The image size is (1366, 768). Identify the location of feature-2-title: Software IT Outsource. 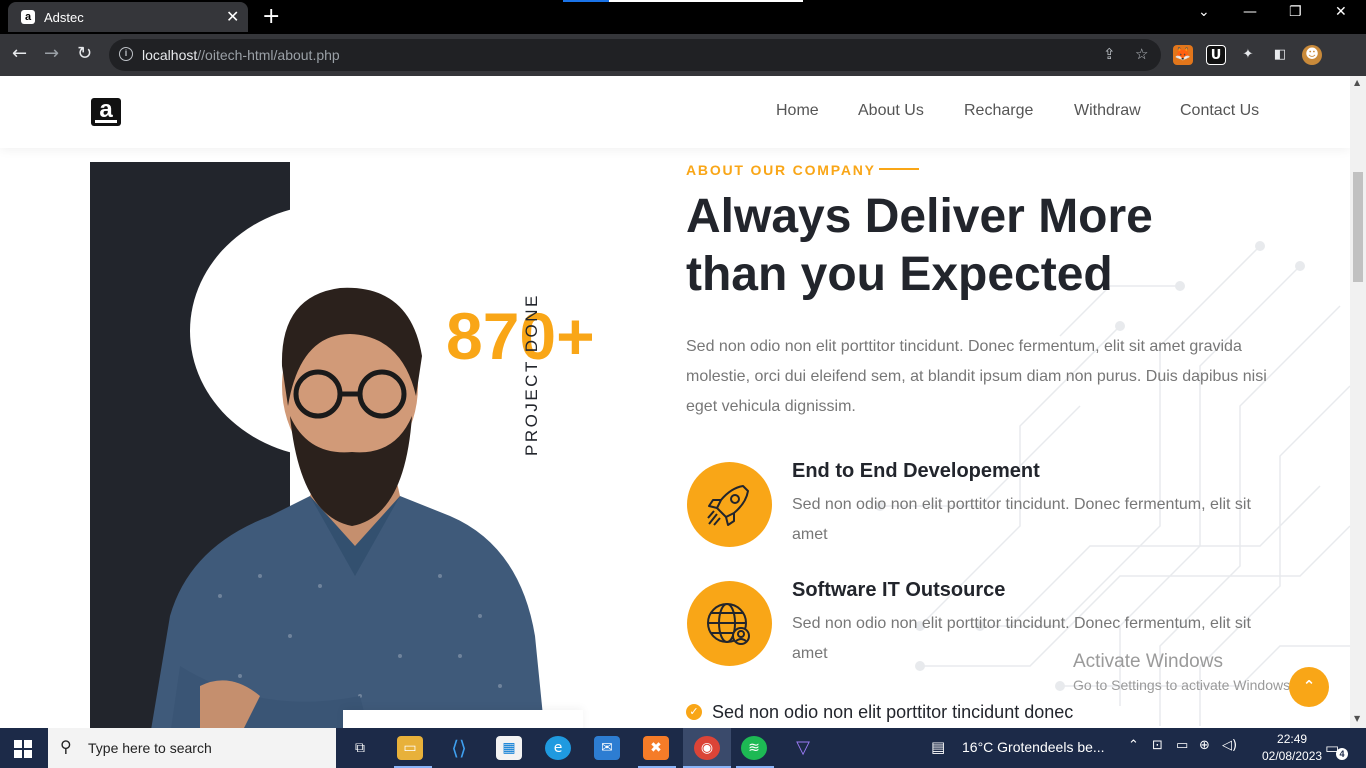
(899, 590).